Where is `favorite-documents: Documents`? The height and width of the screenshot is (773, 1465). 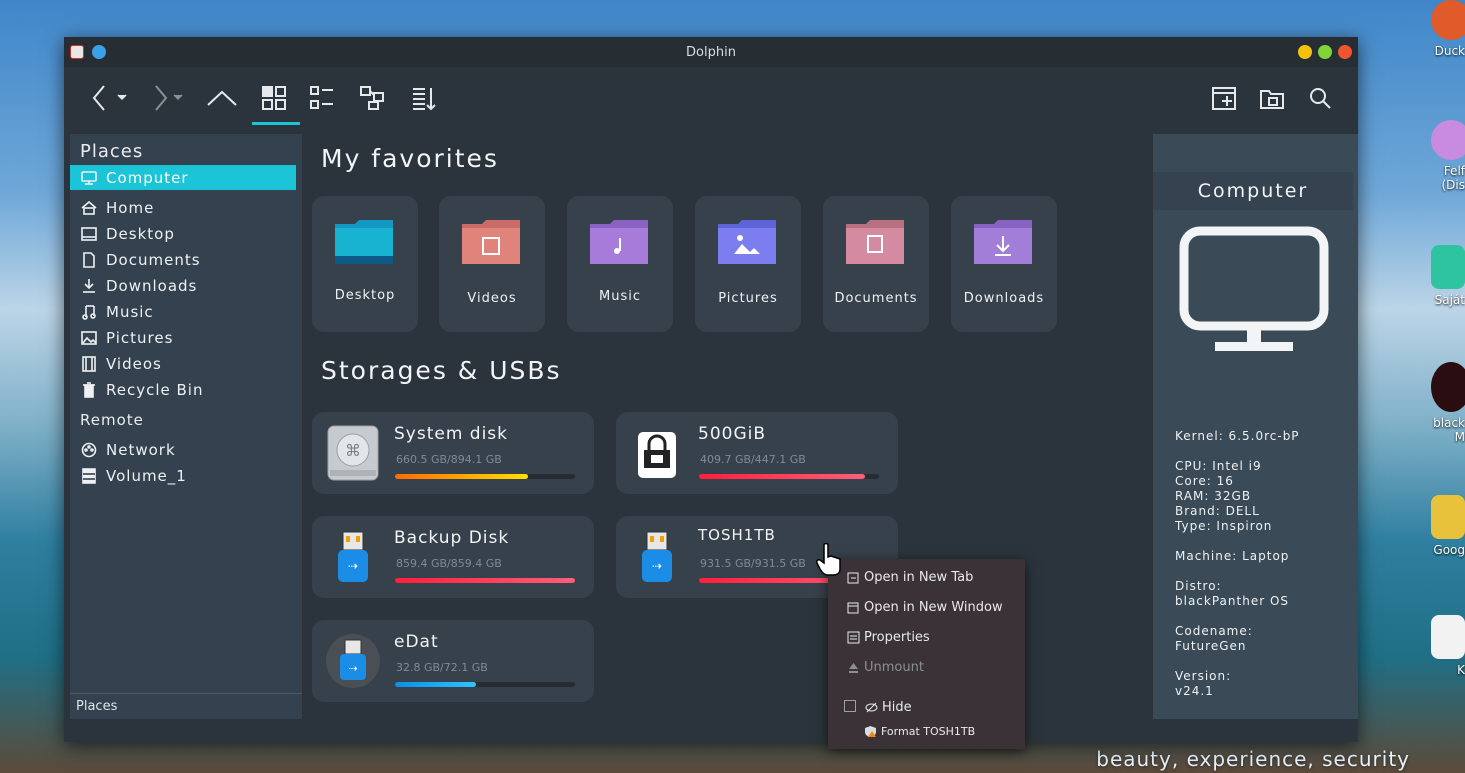 favorite-documents: Documents is located at coordinates (876, 264).